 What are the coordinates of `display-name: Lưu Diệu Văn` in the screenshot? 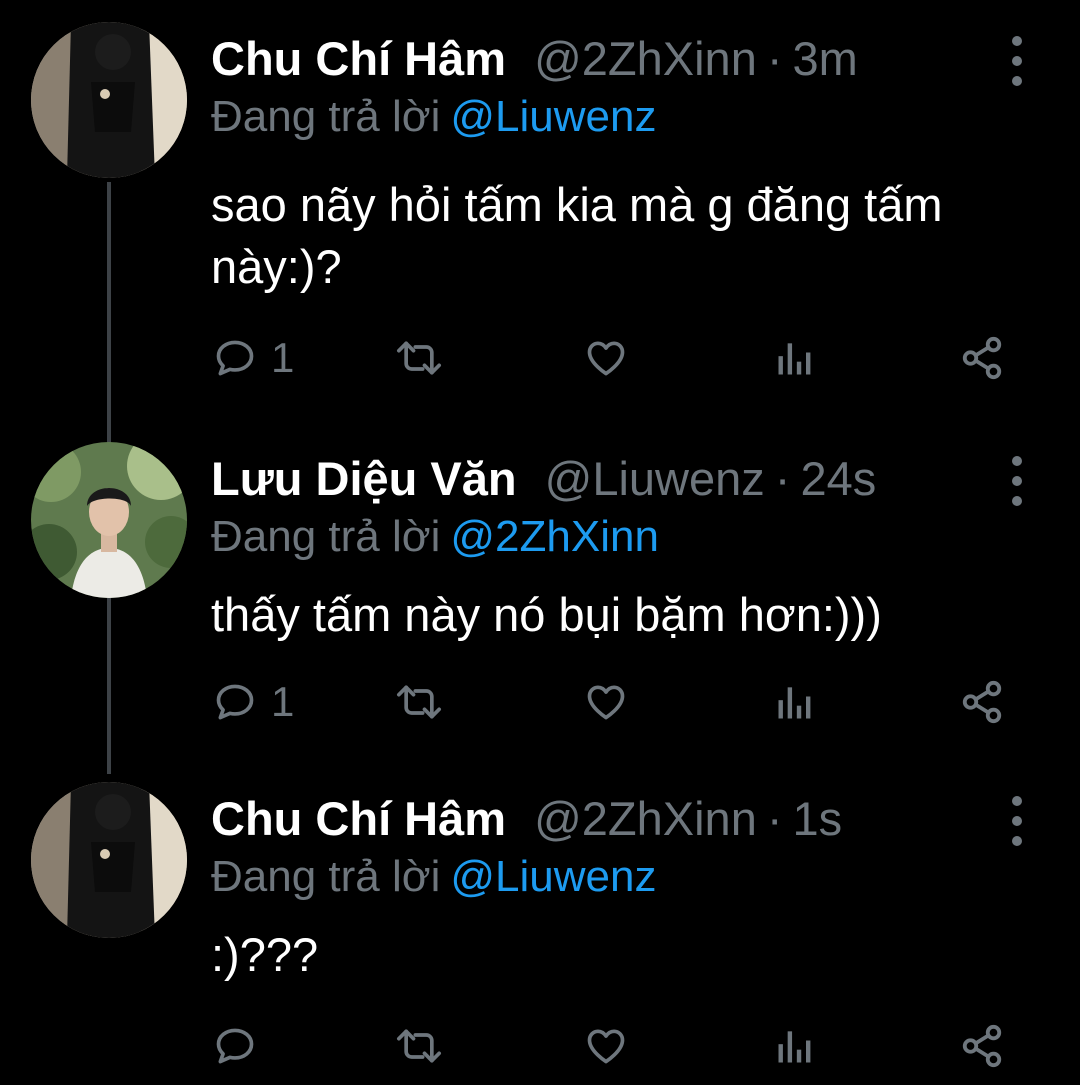 It's located at (364, 478).